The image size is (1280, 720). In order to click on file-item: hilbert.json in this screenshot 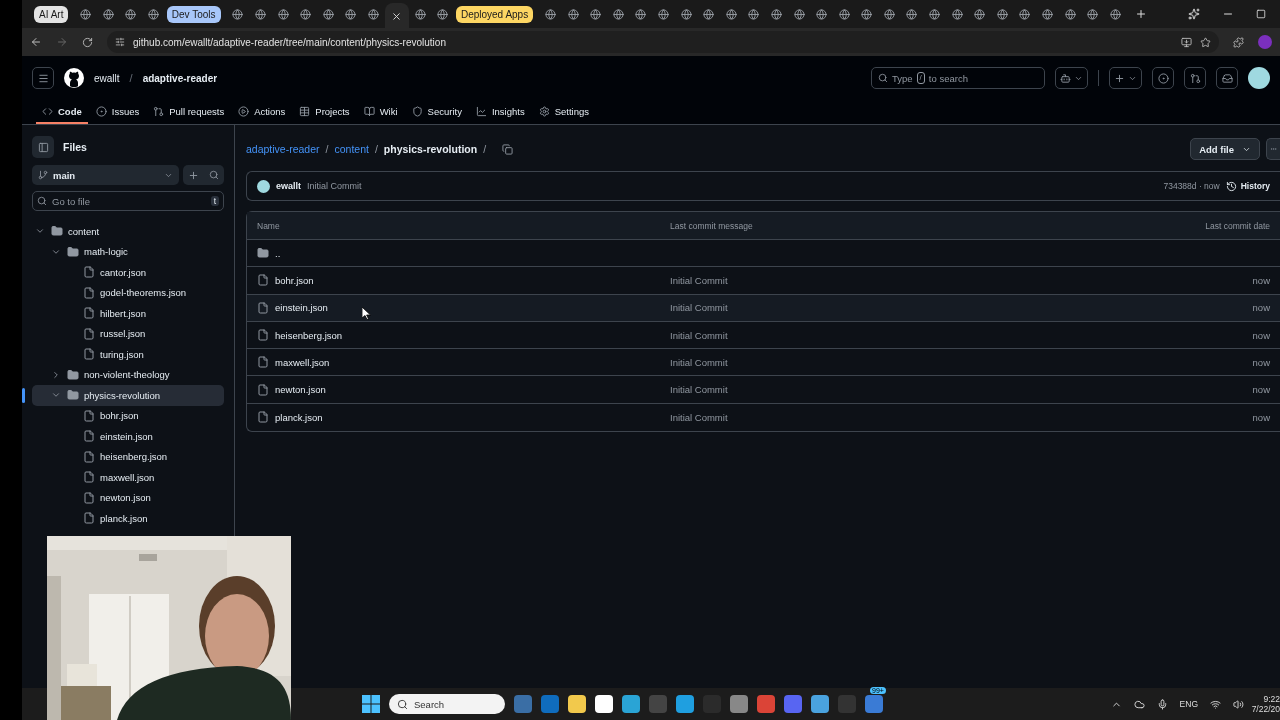, I will do `click(128, 313)`.